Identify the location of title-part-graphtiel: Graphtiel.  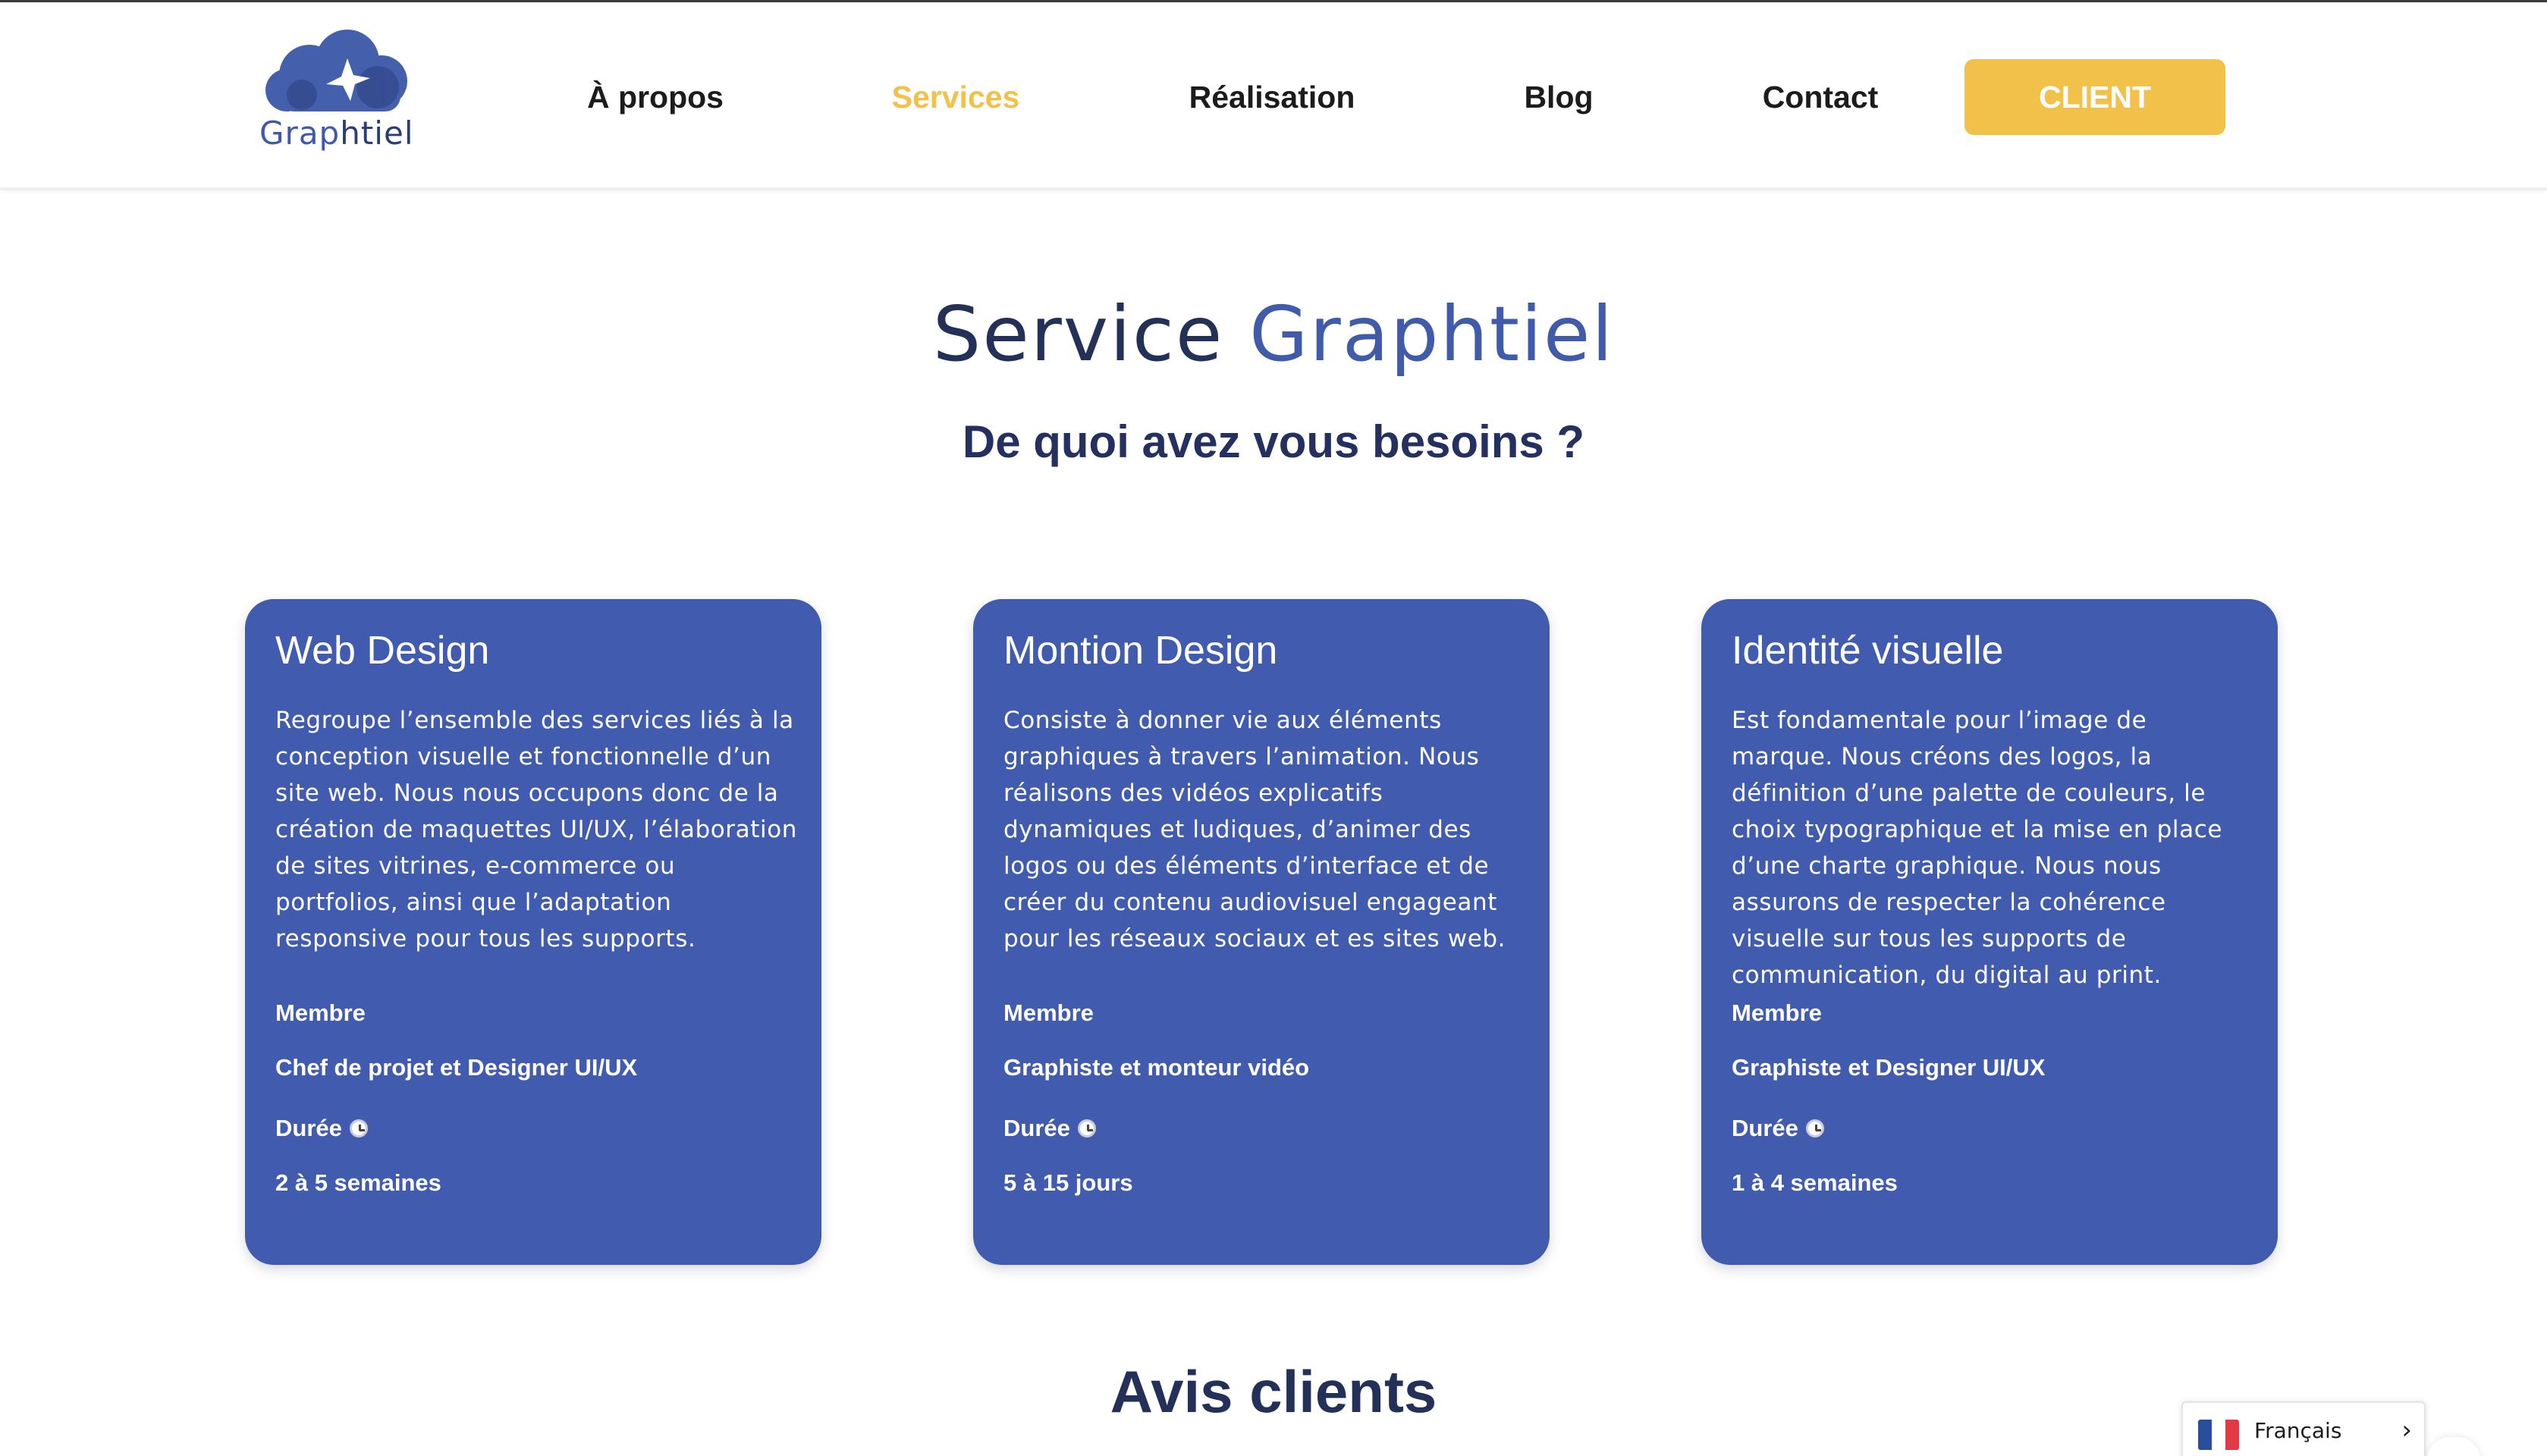
(1432, 334).